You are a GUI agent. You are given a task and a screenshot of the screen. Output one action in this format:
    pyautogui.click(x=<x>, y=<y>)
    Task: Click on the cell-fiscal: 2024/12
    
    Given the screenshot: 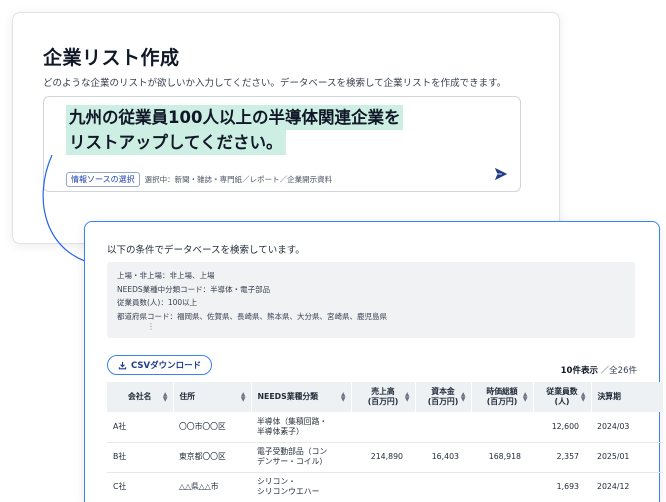 What is the action you would take?
    pyautogui.click(x=627, y=487)
    